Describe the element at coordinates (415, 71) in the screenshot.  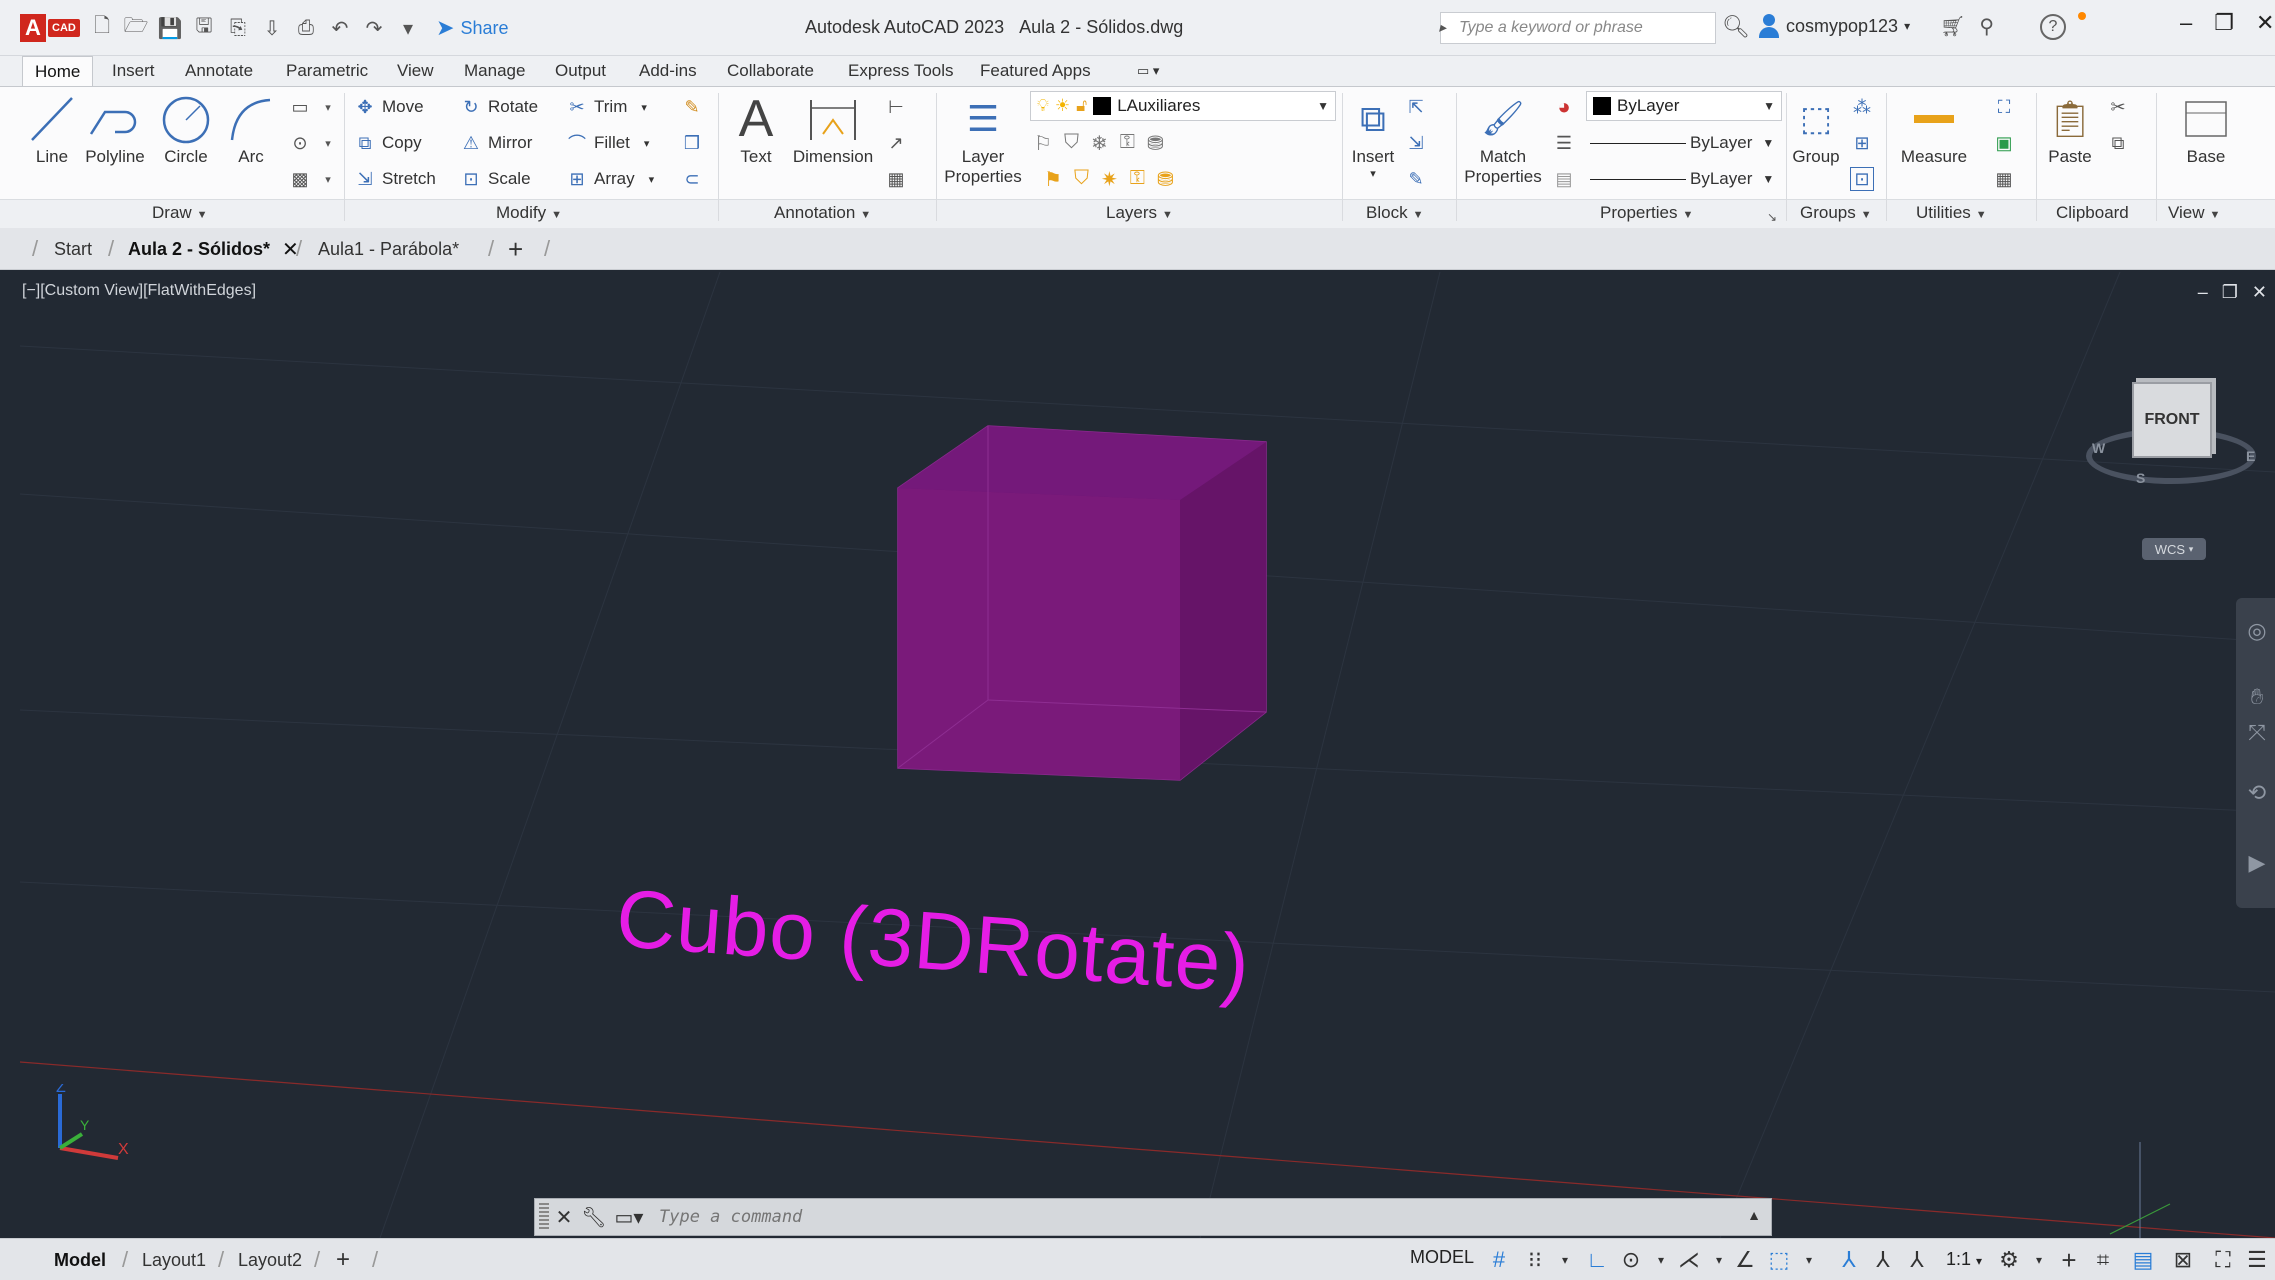
I see `tab-view: View` at that location.